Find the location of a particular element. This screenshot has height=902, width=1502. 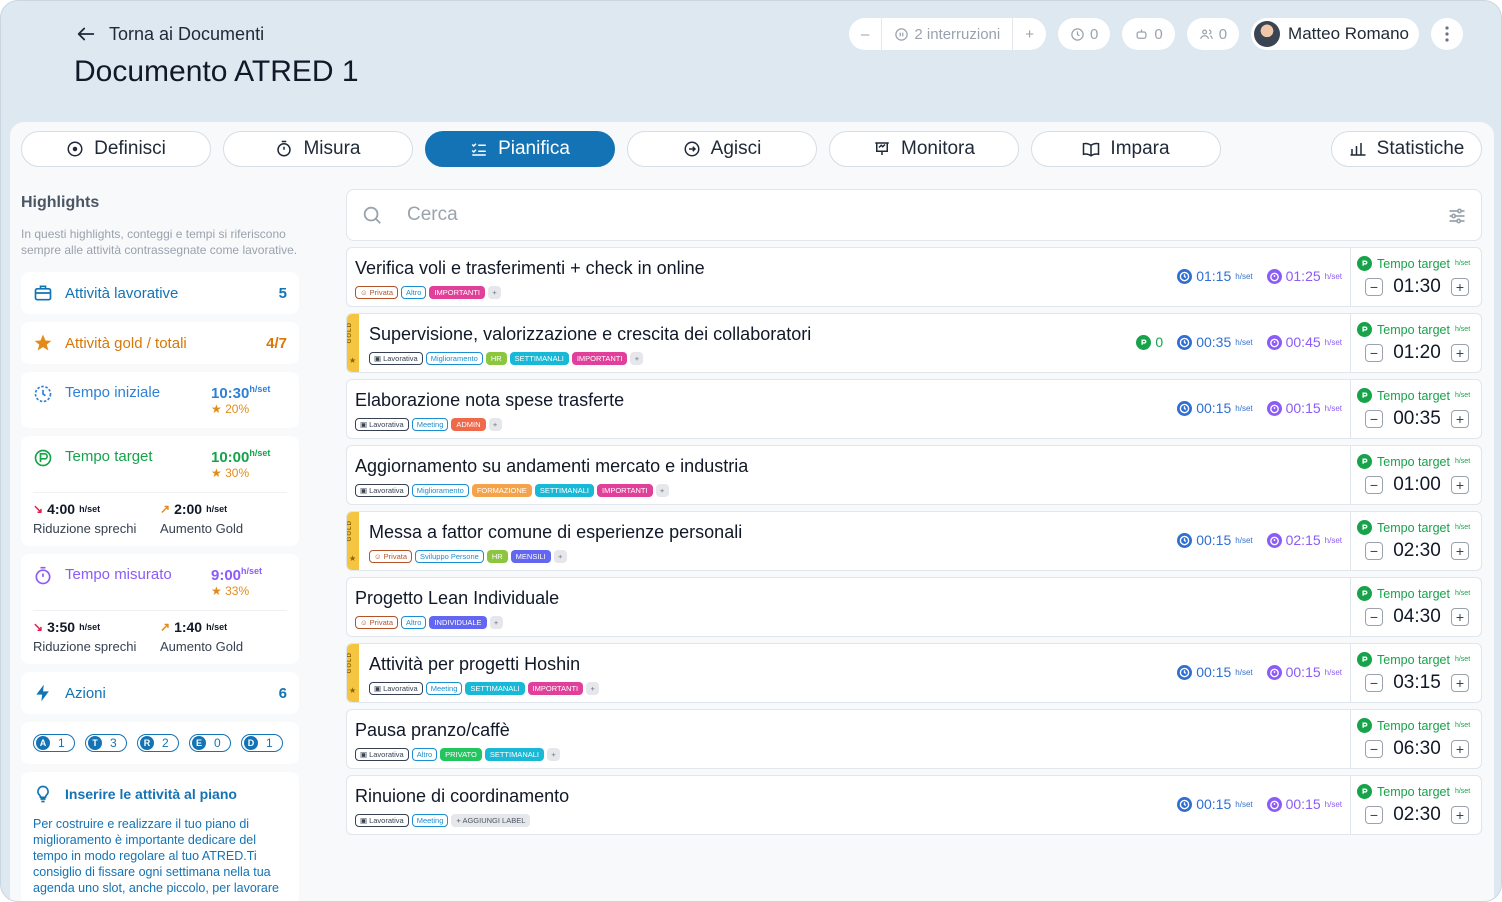

target-value: 04:30 is located at coordinates (1417, 617).